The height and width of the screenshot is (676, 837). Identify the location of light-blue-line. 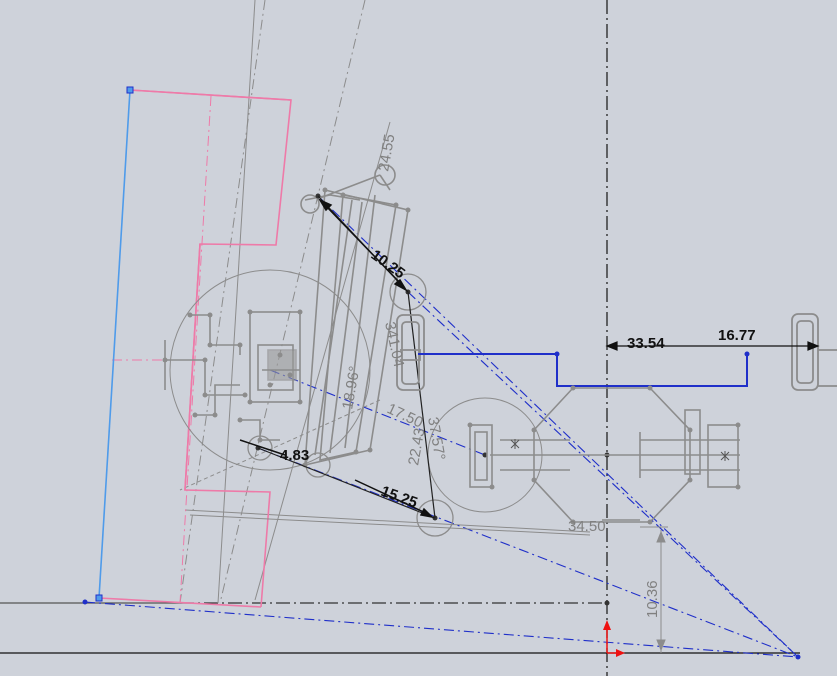
(114, 344).